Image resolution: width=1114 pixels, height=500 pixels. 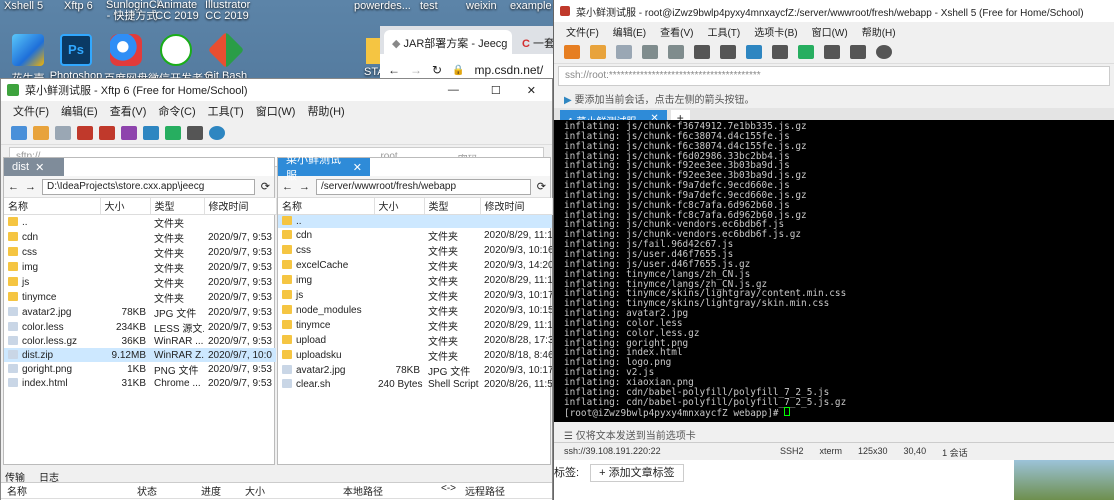 What do you see at coordinates (832, 51) in the screenshot?
I see `lock-icon` at bounding box center [832, 51].